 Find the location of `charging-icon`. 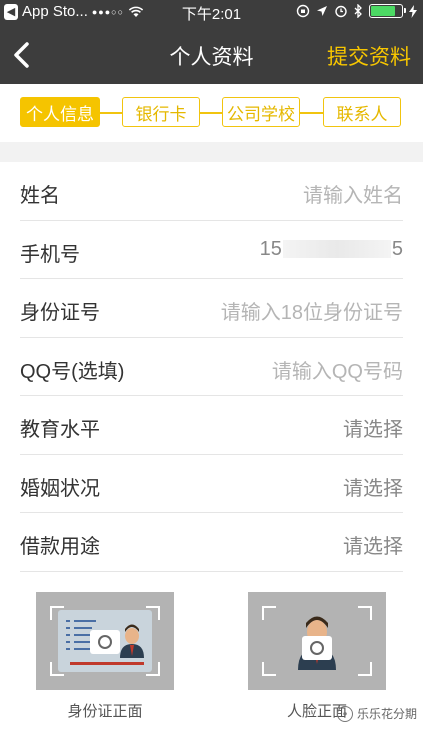

charging-icon is located at coordinates (413, 11).